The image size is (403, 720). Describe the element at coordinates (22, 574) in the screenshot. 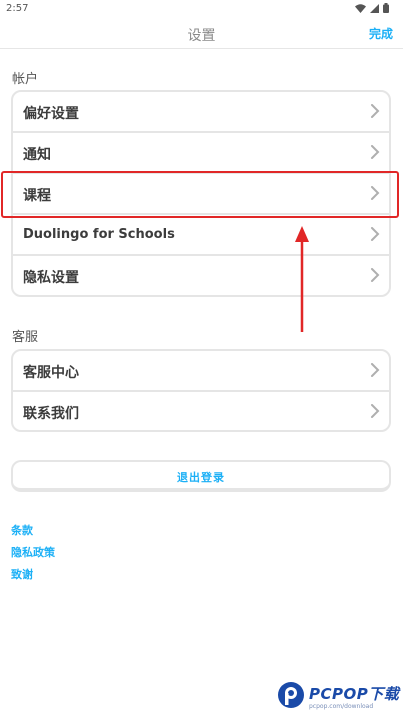

I see `acknowledgements-link: 致谢` at that location.